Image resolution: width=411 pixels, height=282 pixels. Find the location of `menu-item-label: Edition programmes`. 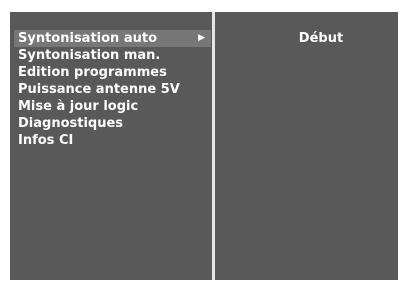

menu-item-label: Edition programmes is located at coordinates (92, 72).